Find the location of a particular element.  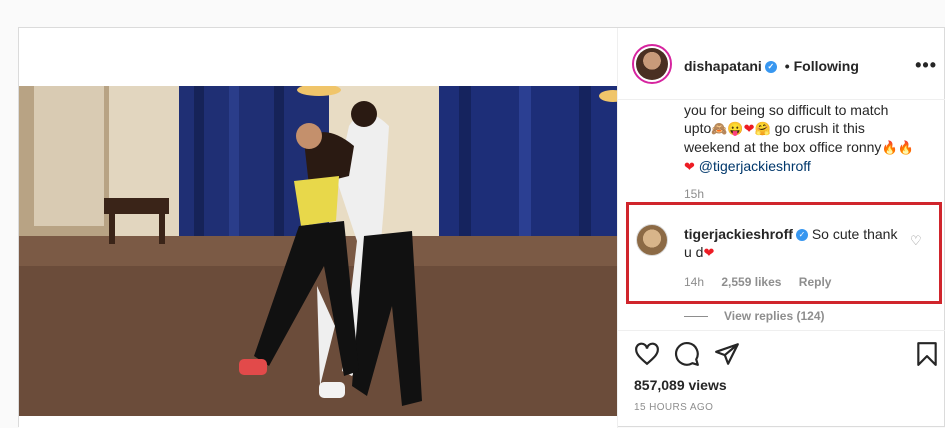

hug-emoji-icon: 🤗 is located at coordinates (762, 128).